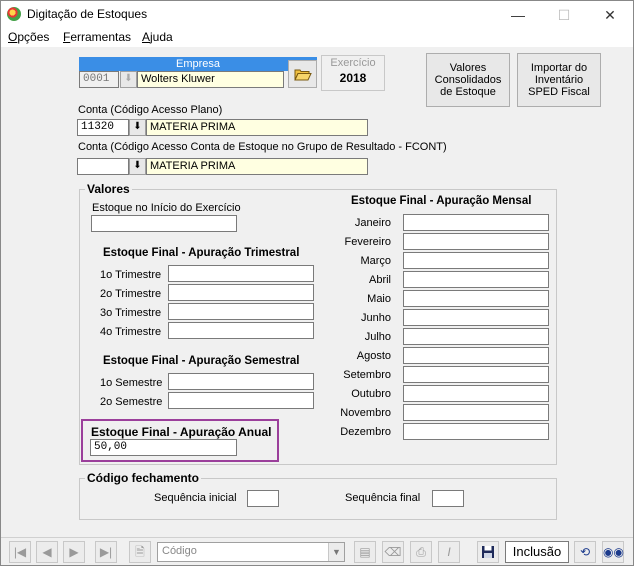  What do you see at coordinates (131, 294) in the screenshot?
I see `trimestre-2-label: 2o Trimestre` at bounding box center [131, 294].